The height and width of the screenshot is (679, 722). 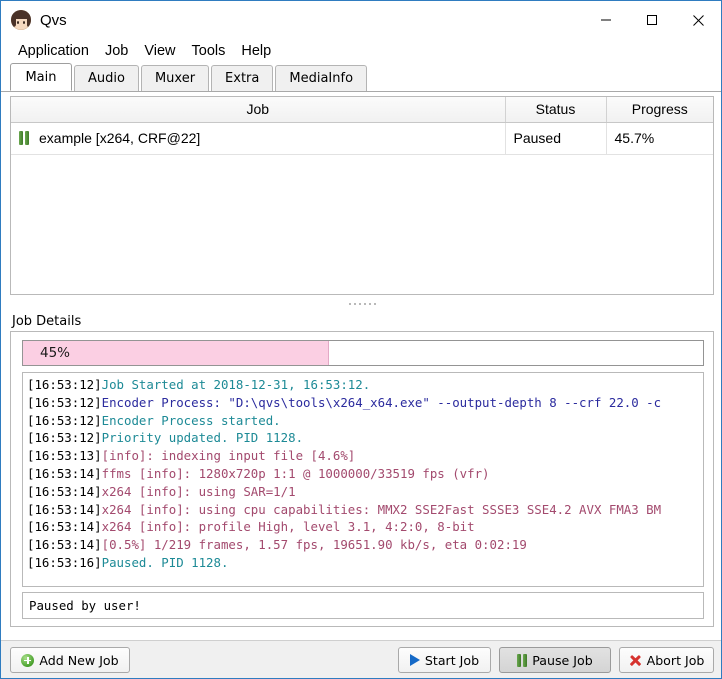 I want to click on log-message: Job Started at 2018-12-31, 16:53:12., so click(x=236, y=384).